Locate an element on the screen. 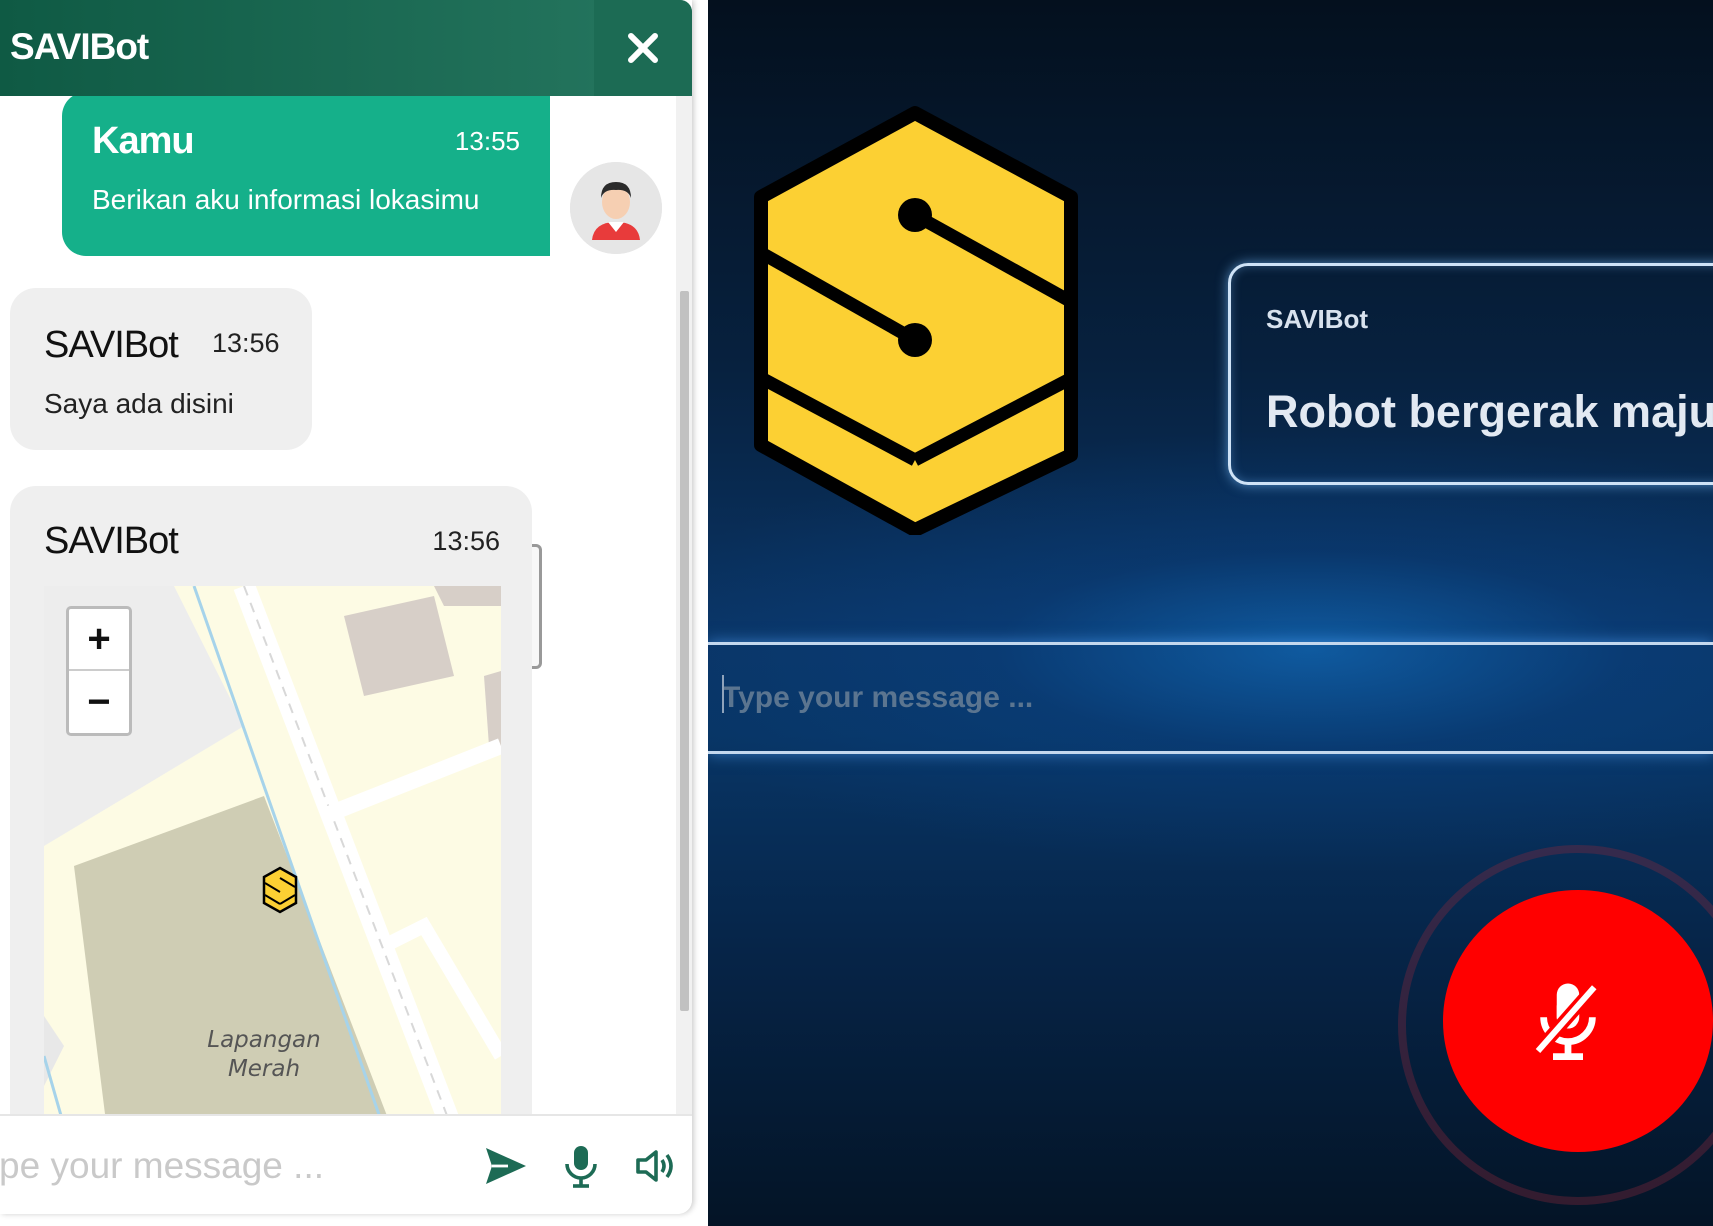 The image size is (1713, 1226). chat-footer is located at coordinates (346, 1164).